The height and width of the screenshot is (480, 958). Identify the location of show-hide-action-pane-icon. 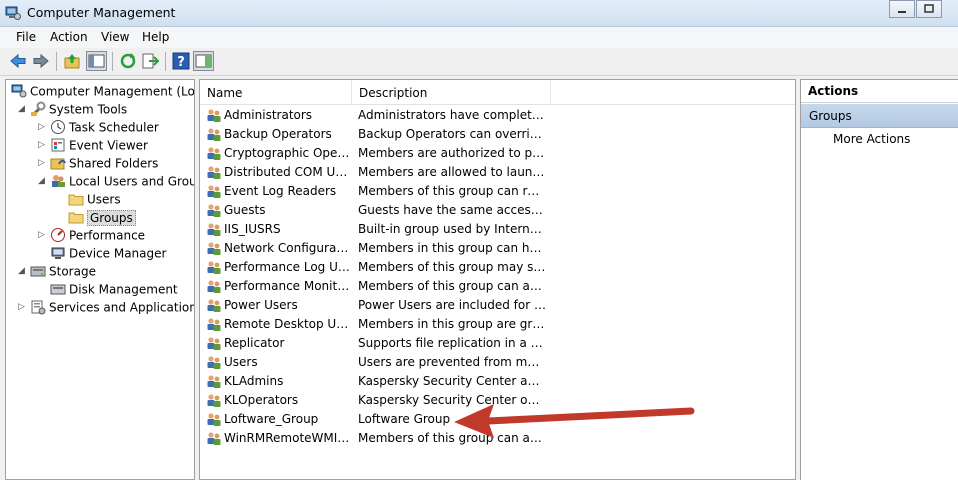
(203, 61).